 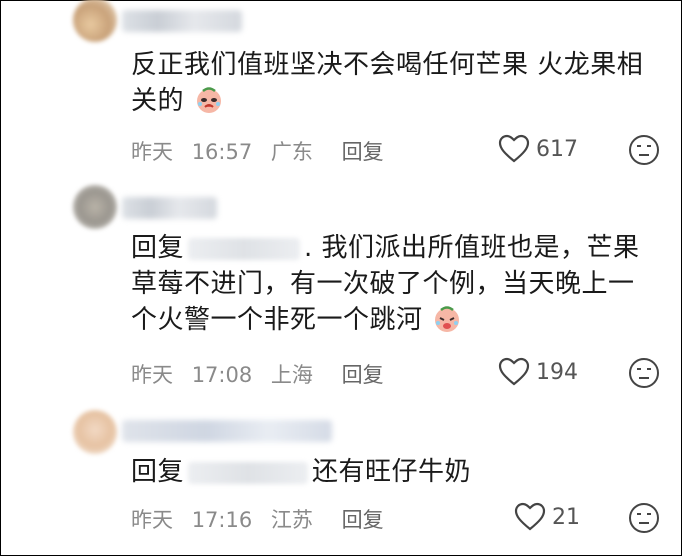 What do you see at coordinates (566, 517) in the screenshot?
I see `like-count: 21` at bounding box center [566, 517].